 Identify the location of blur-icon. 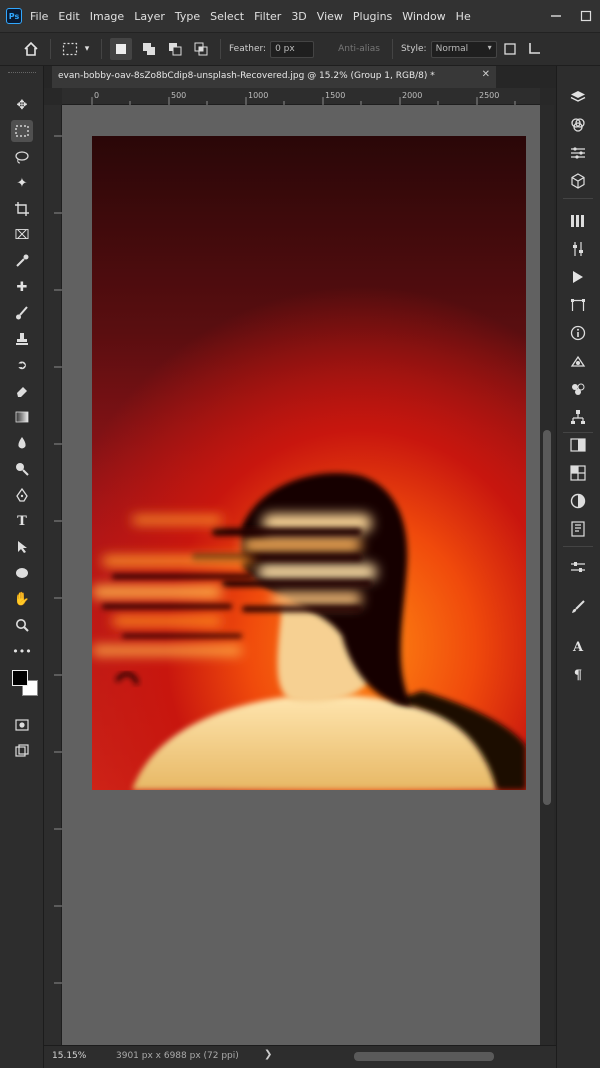
(22, 443).